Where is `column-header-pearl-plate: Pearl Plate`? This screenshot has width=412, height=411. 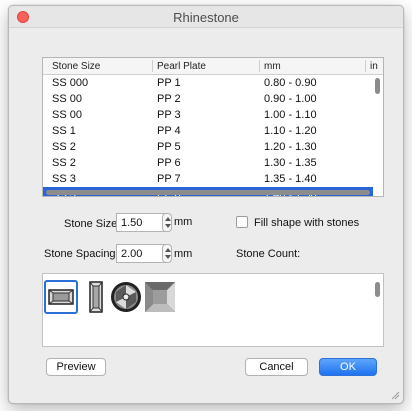
column-header-pearl-plate: Pearl Plate is located at coordinates (179, 66).